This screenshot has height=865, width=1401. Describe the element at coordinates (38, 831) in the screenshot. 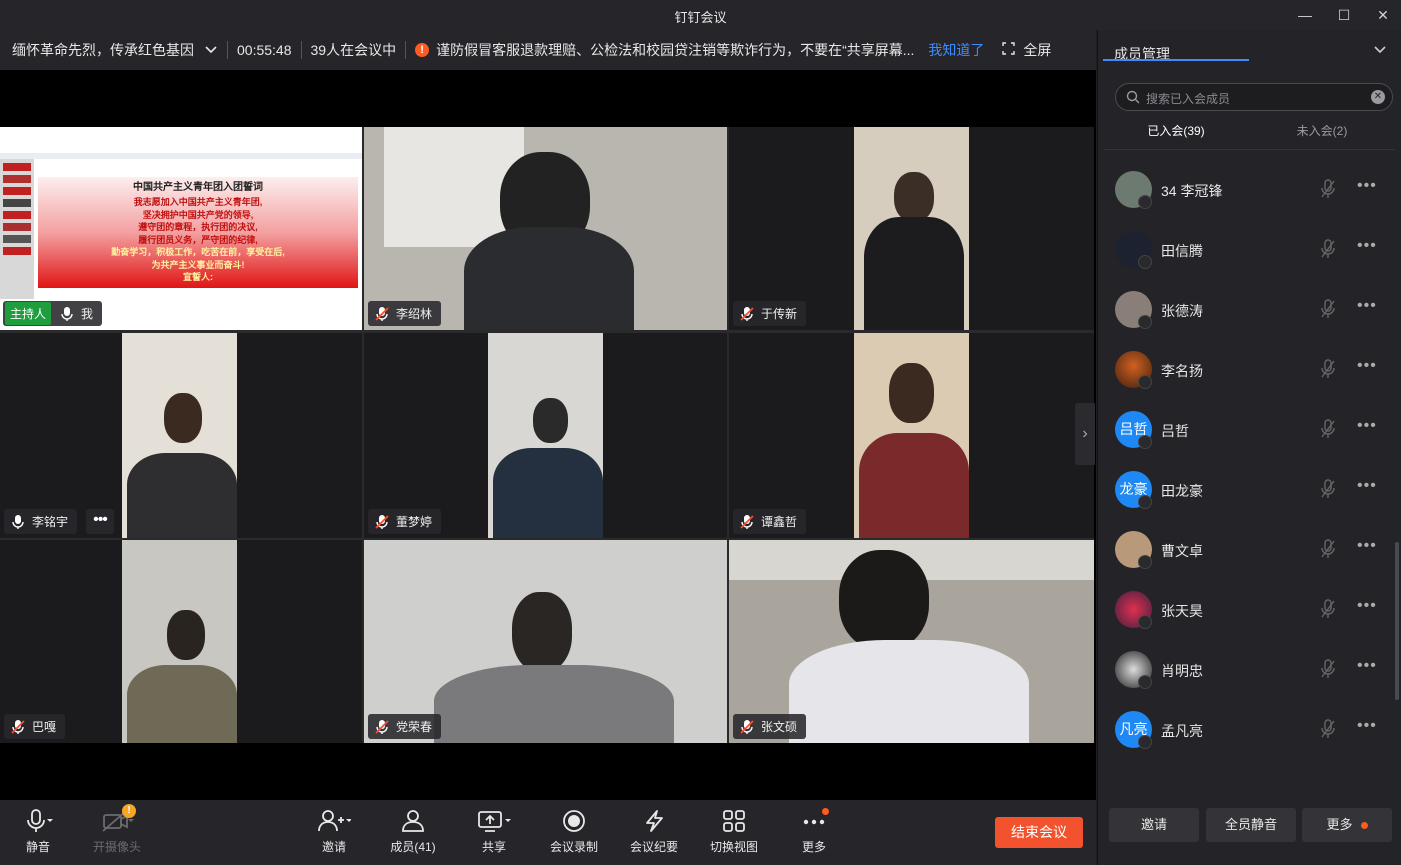

I see `mute-button: 静音` at that location.